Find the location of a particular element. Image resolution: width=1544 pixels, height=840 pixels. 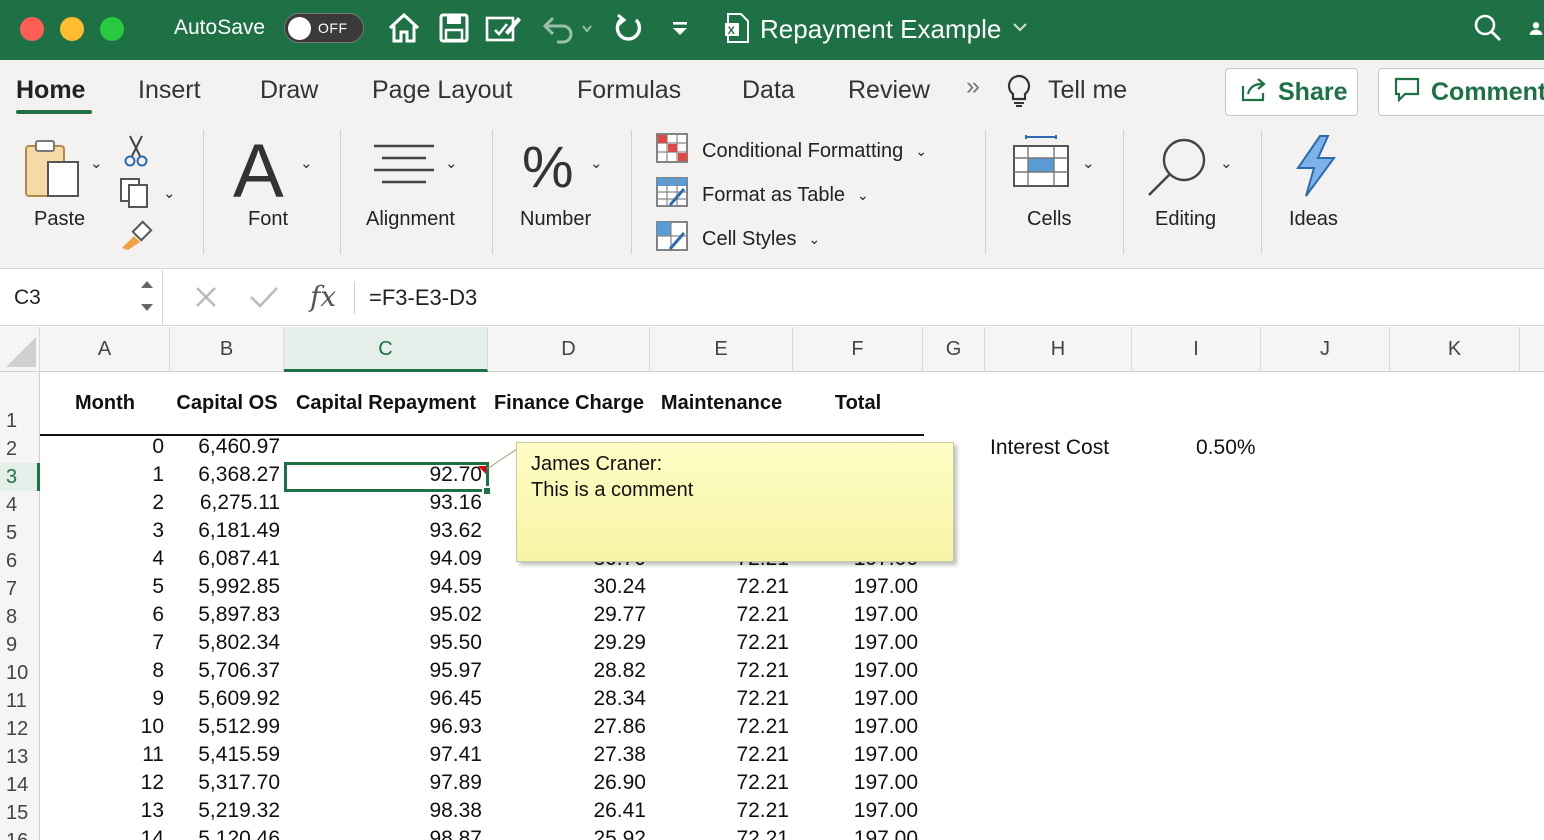

row-header-1: 1 is located at coordinates (20, 403).